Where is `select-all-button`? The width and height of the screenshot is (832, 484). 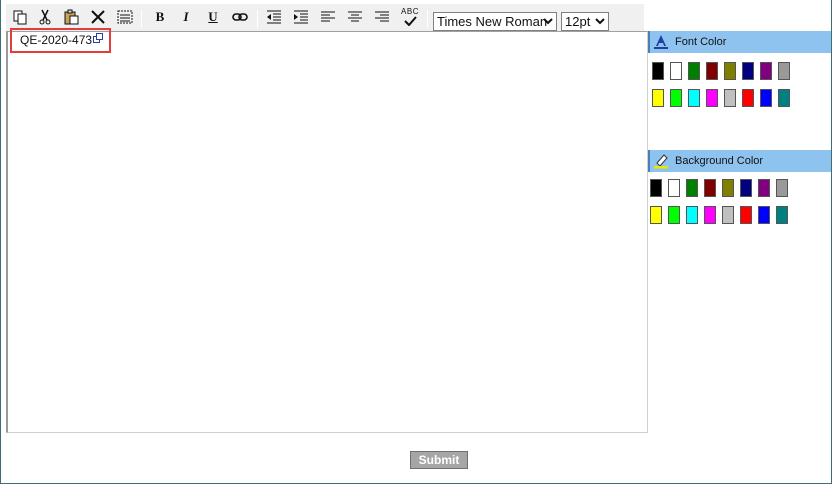
select-all-button is located at coordinates (125, 17).